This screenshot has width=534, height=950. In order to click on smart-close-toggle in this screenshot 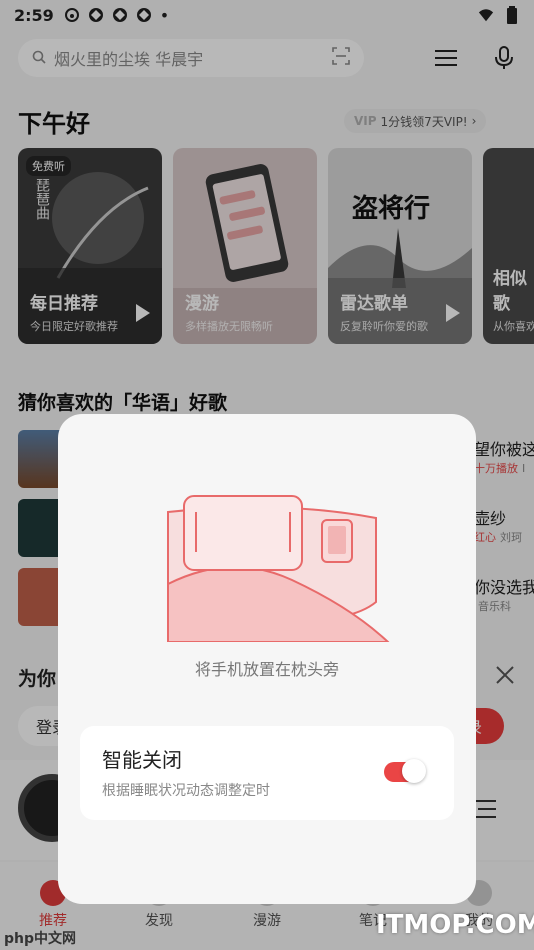, I will do `click(405, 771)`.